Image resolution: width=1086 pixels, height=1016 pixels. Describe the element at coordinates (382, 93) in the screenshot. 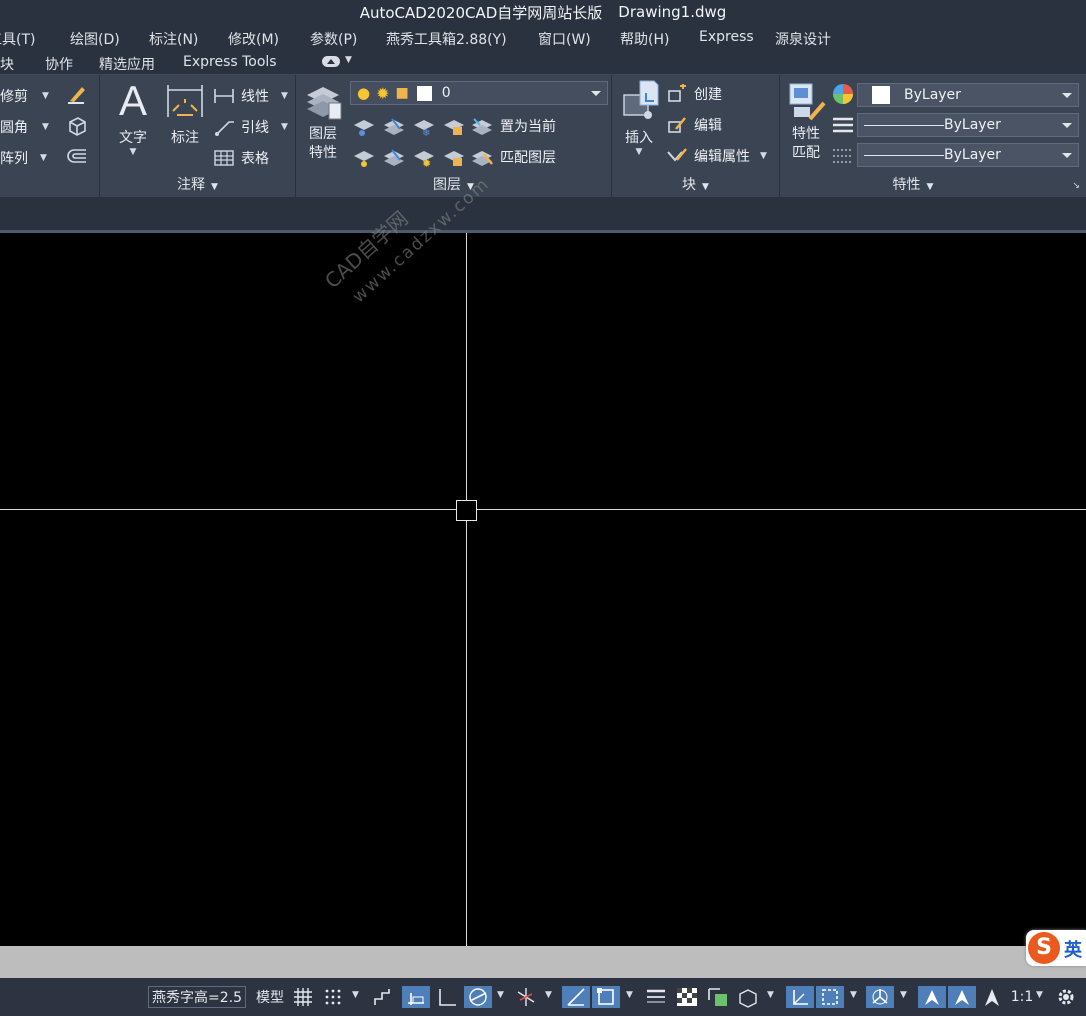

I see `sun-icon: ✹` at that location.